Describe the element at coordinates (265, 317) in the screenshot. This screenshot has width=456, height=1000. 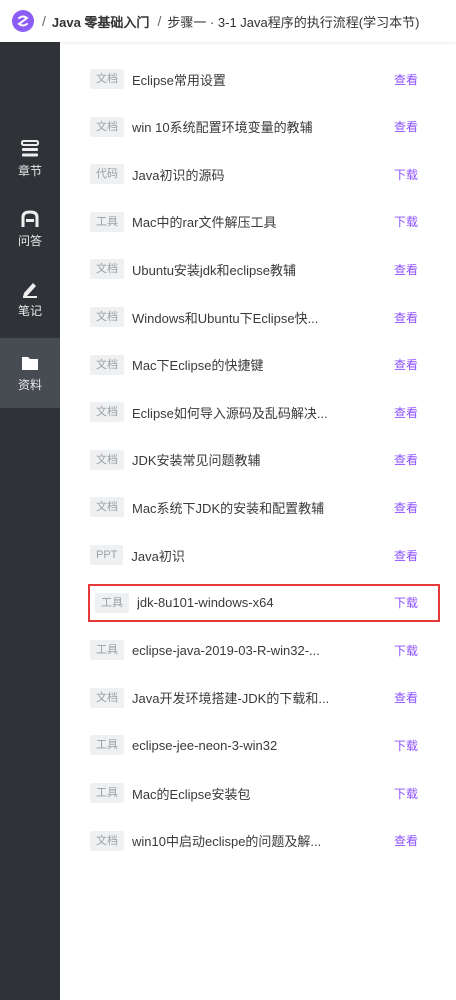
I see `resource-row: 文档 Windows和Ubuntu下Eclipse快... 查看` at that location.